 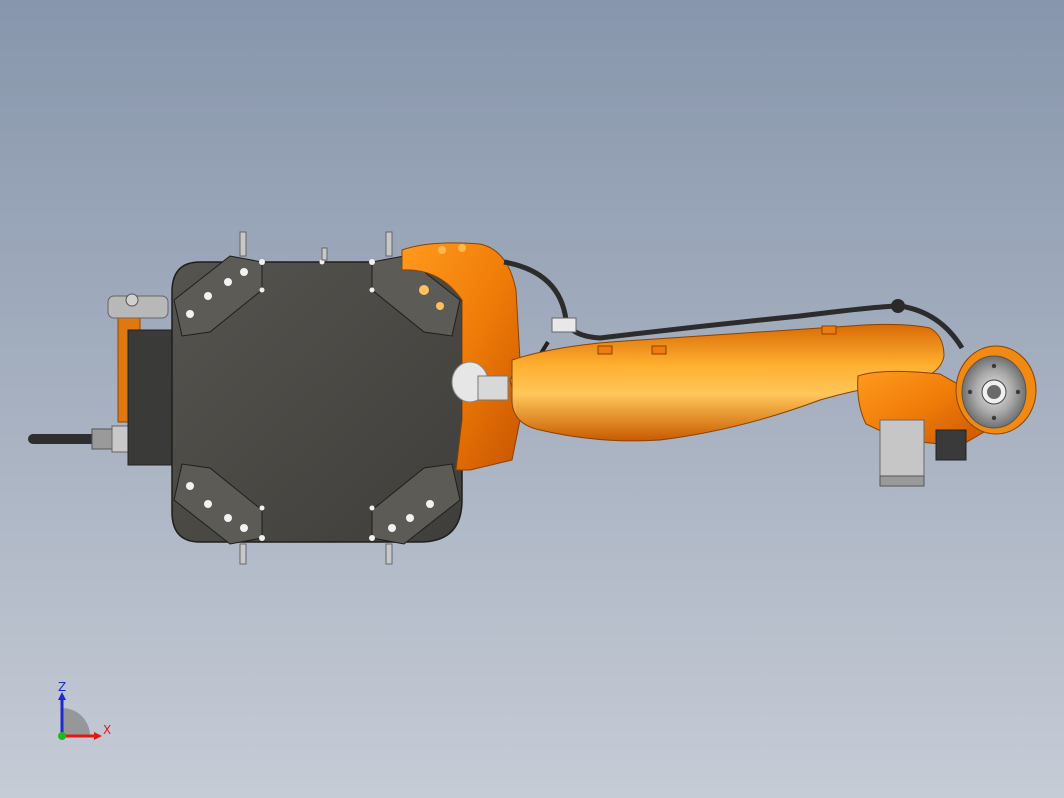 What do you see at coordinates (62, 687) in the screenshot?
I see `z-axis-label: Z` at bounding box center [62, 687].